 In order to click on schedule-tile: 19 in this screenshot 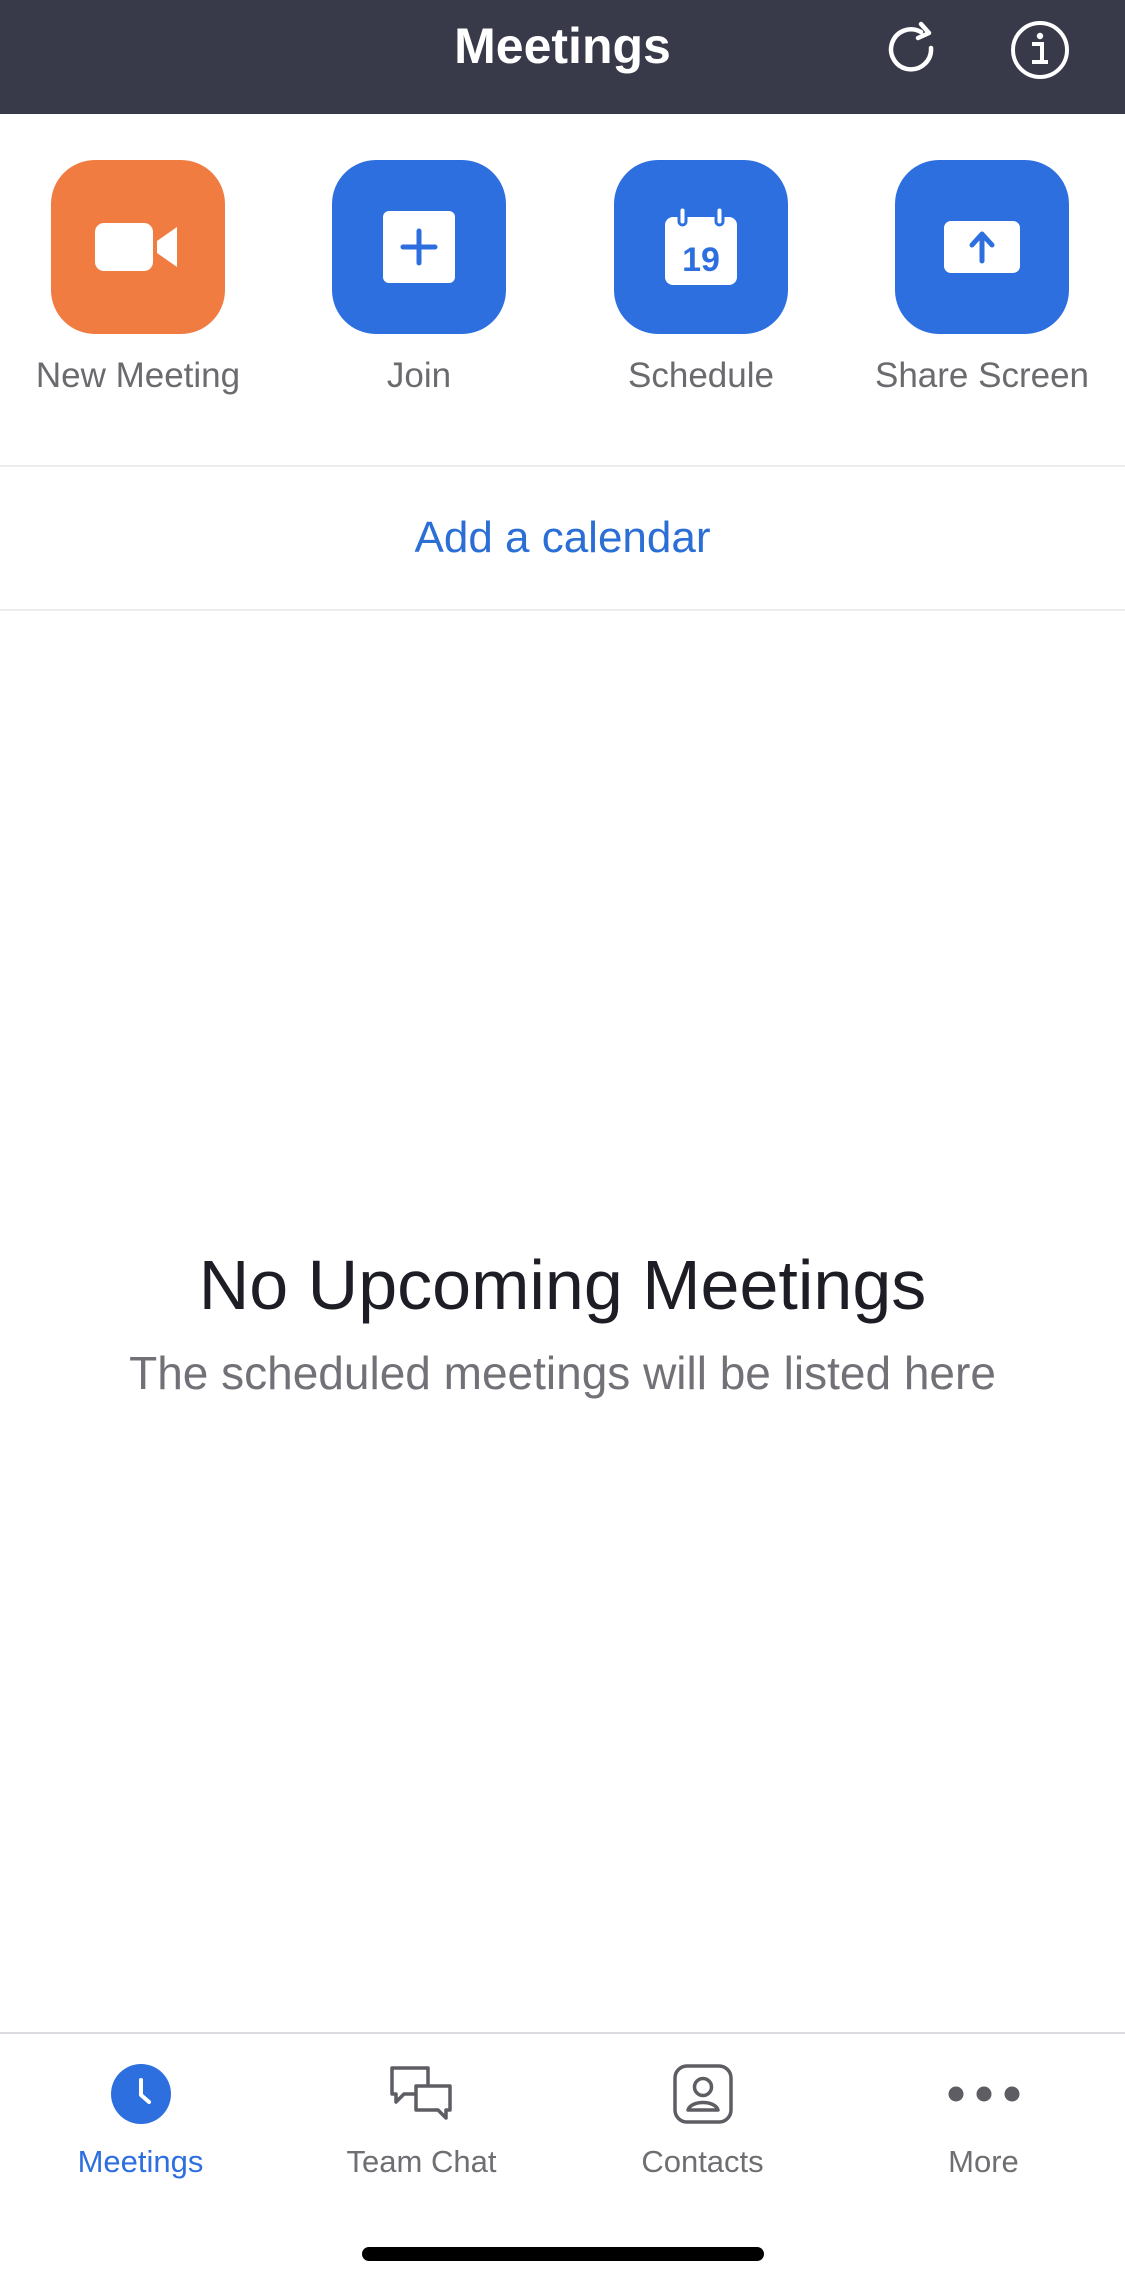, I will do `click(701, 247)`.